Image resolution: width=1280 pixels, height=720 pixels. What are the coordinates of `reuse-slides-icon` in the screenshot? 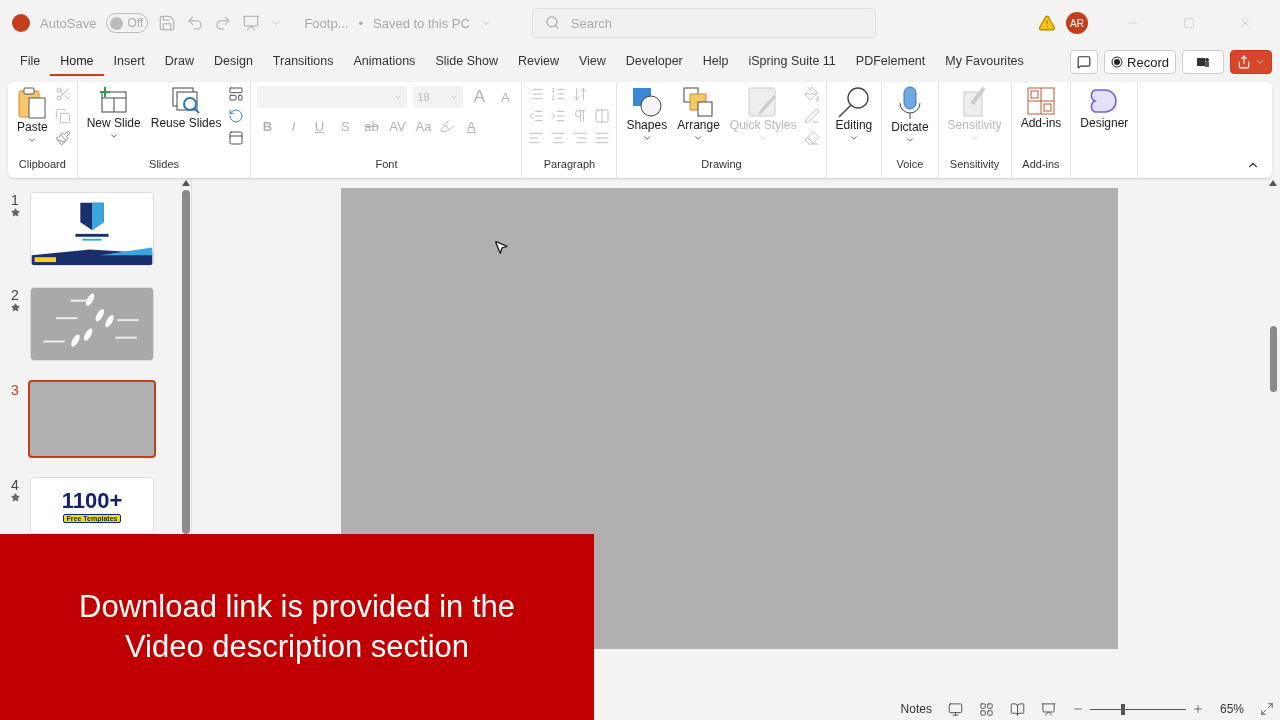 It's located at (186, 101).